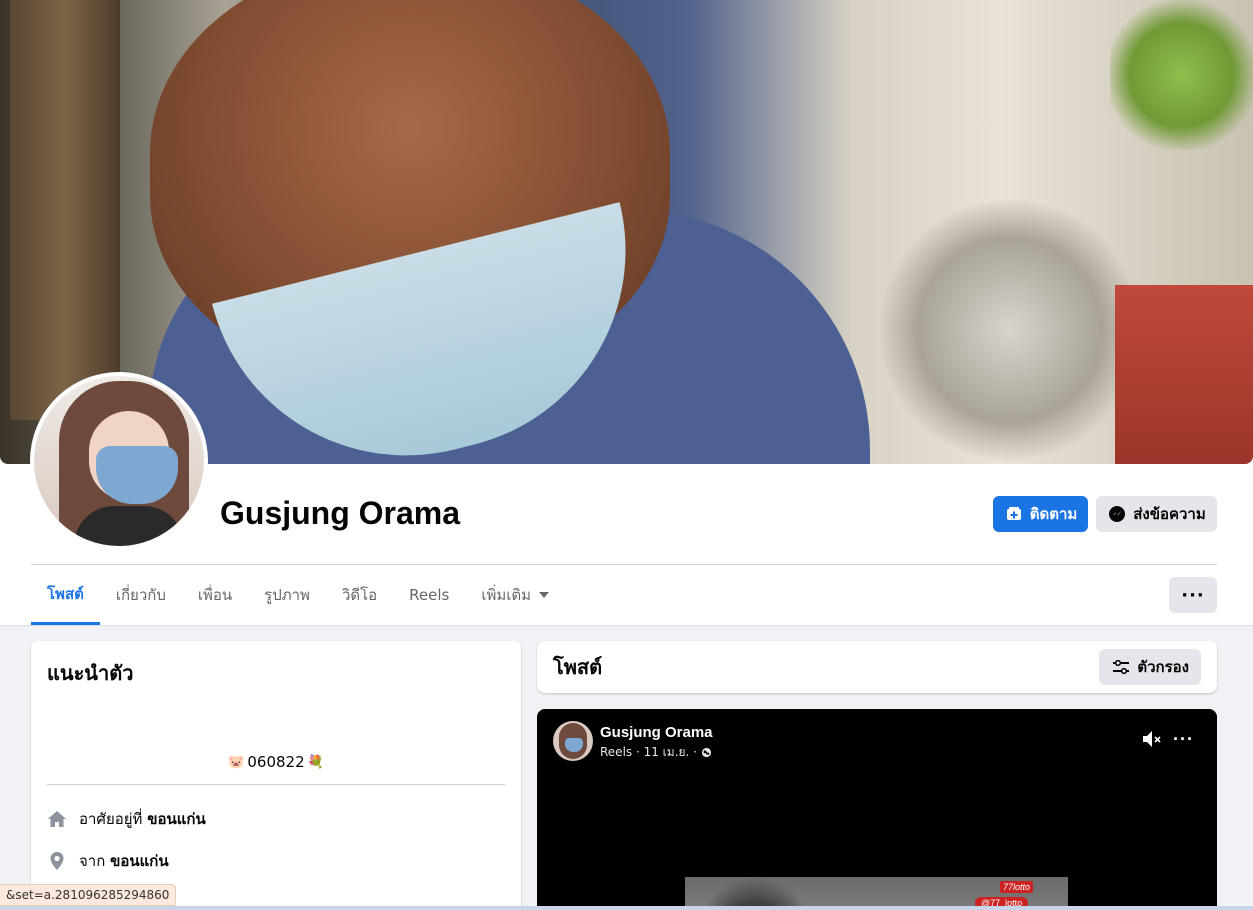 The image size is (1253, 910). I want to click on intro-bio: 🐷 060822 💐, so click(276, 762).